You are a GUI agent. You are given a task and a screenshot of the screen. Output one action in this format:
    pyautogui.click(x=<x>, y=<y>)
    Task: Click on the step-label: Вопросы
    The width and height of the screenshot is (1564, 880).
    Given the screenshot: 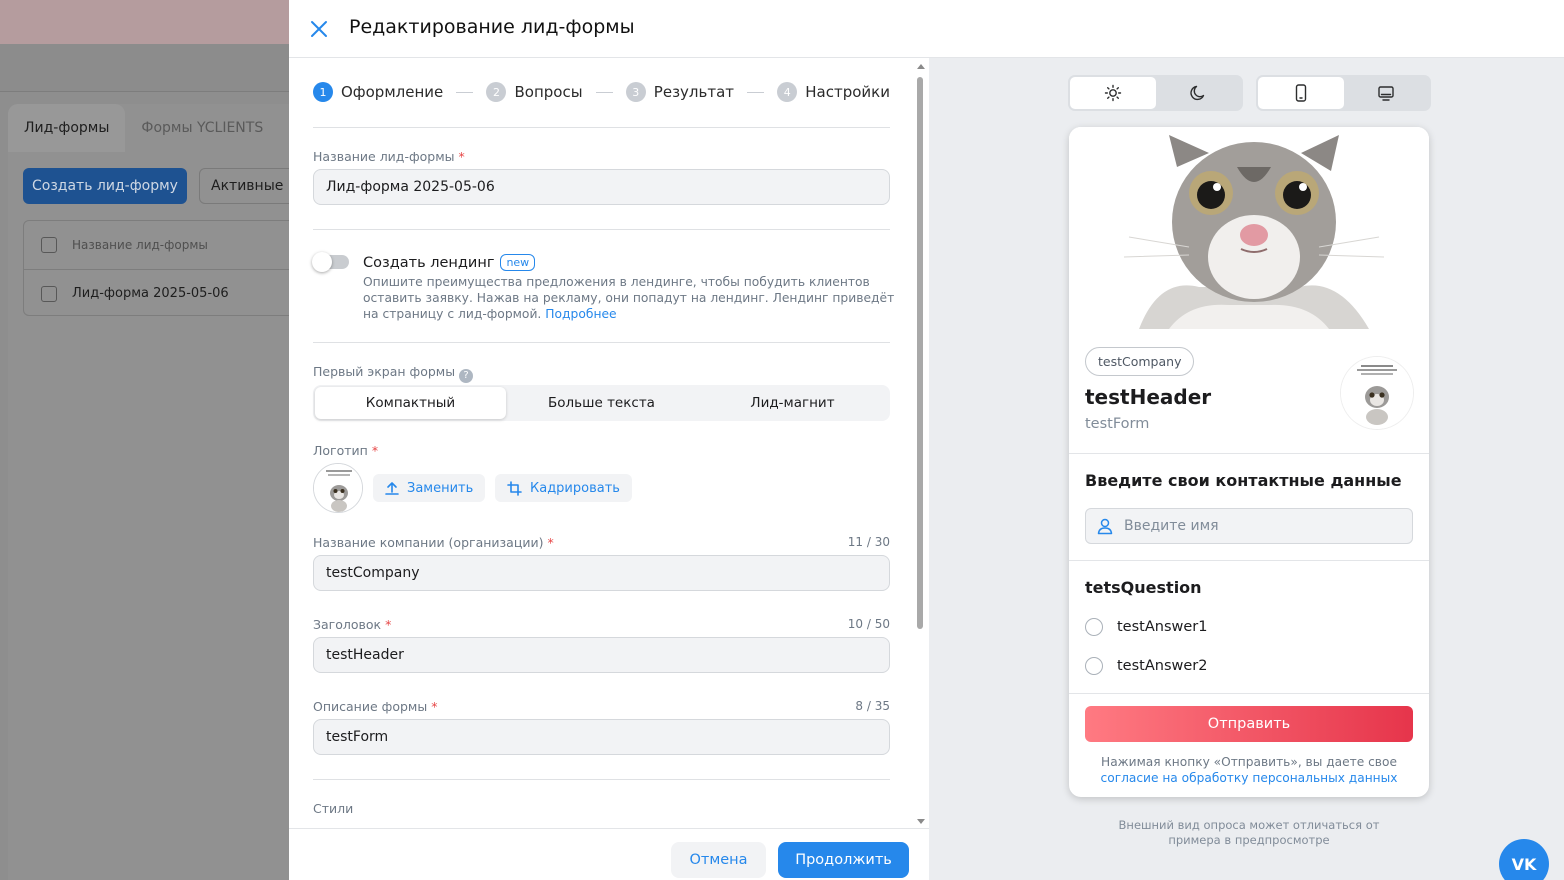 What is the action you would take?
    pyautogui.click(x=548, y=92)
    